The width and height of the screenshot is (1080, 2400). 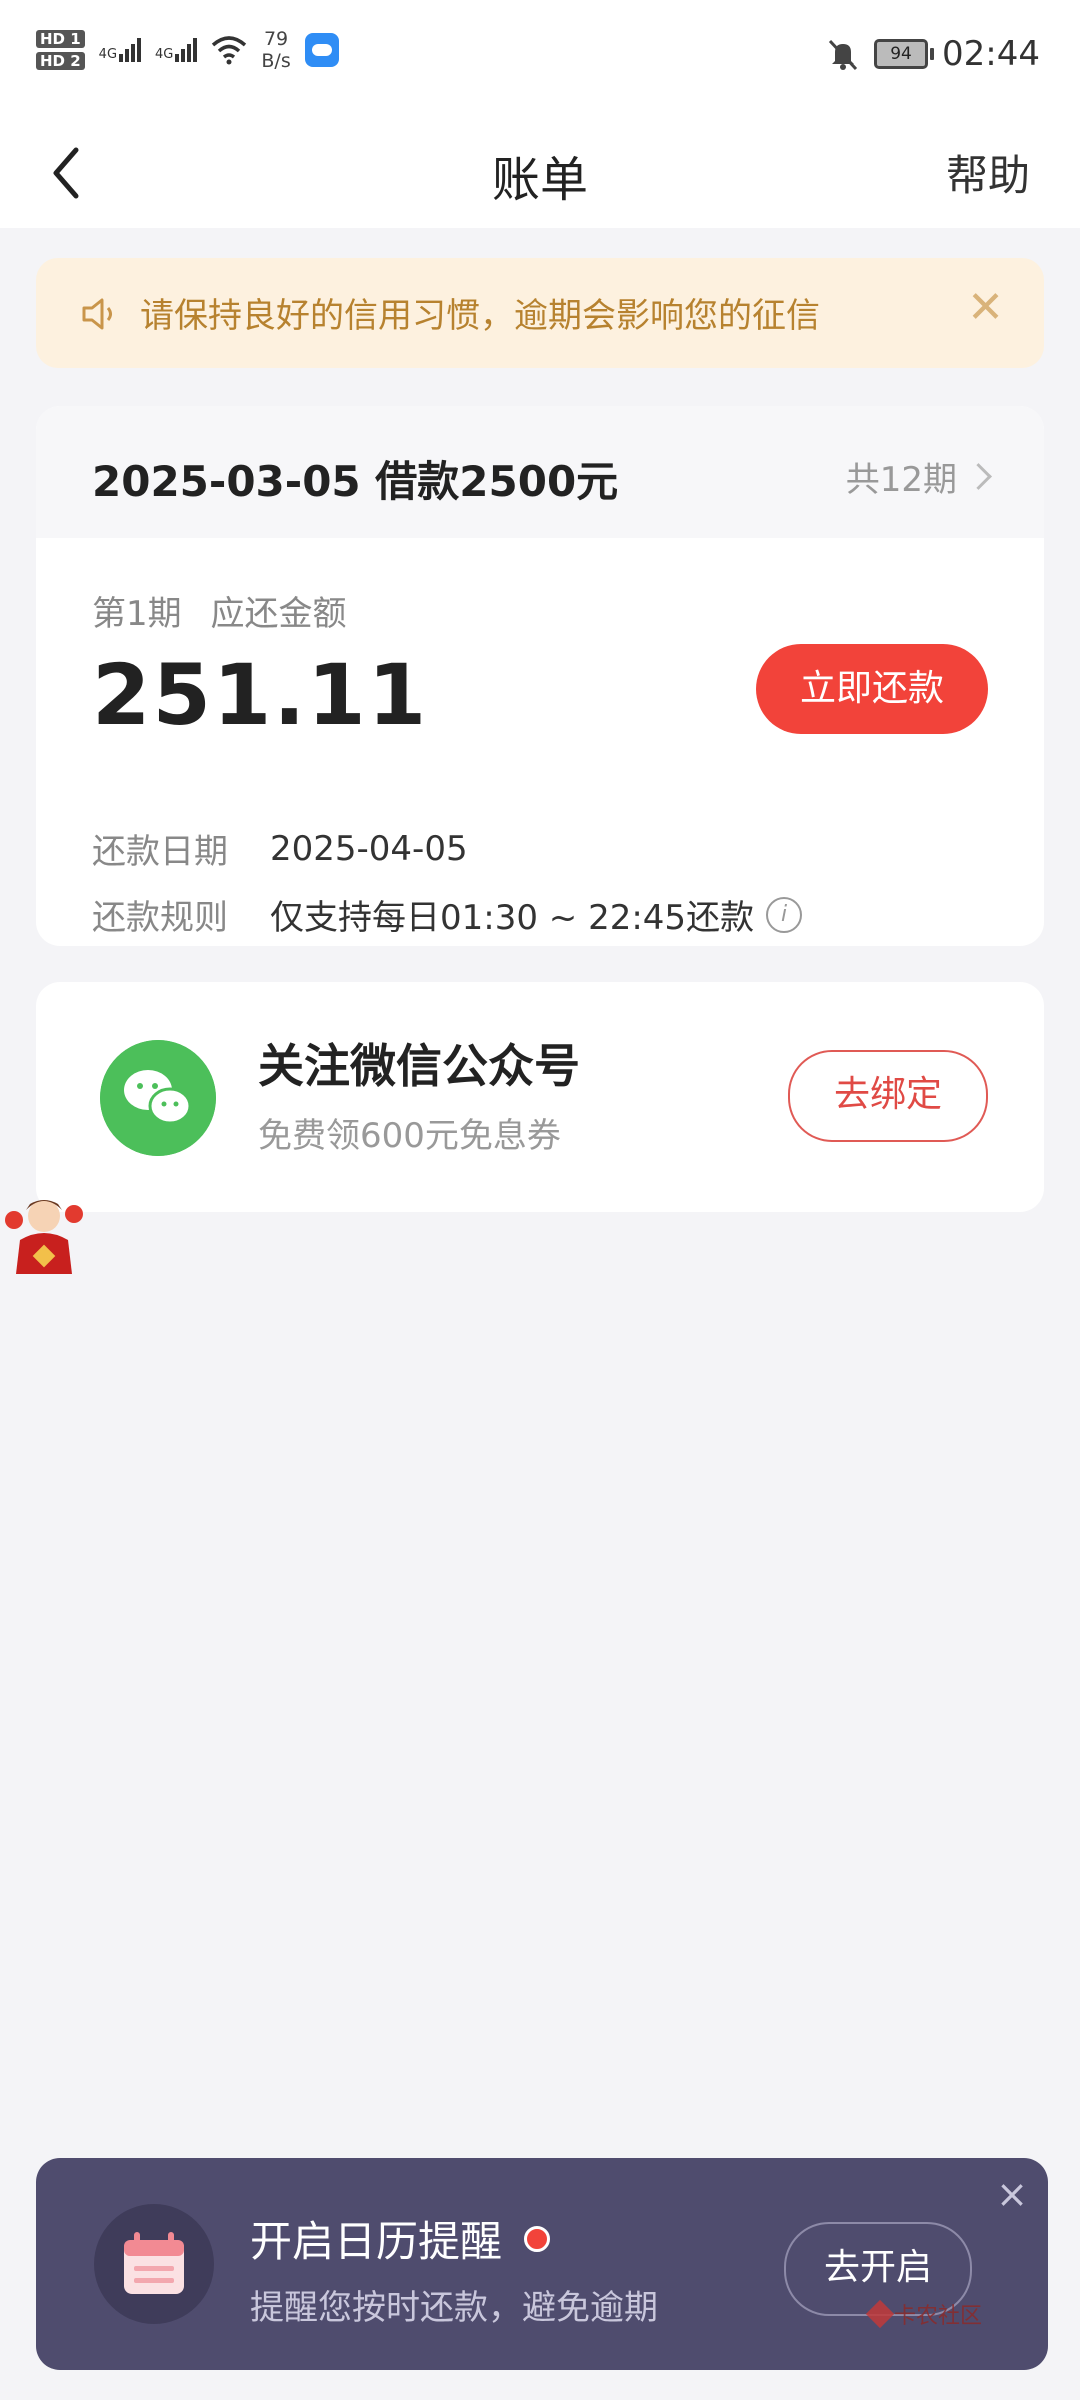 What do you see at coordinates (978, 476) in the screenshot?
I see `chevron-right-icon` at bounding box center [978, 476].